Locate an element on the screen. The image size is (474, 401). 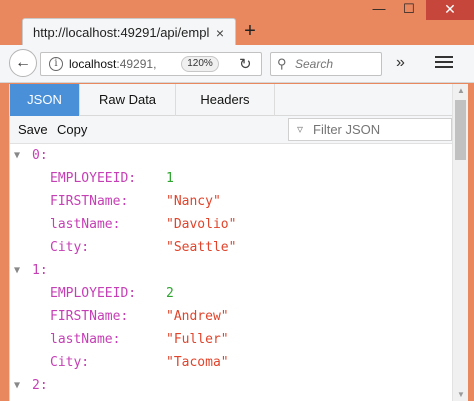
url-bar: i localhost:49291, 120% ↻ is located at coordinates (151, 64).